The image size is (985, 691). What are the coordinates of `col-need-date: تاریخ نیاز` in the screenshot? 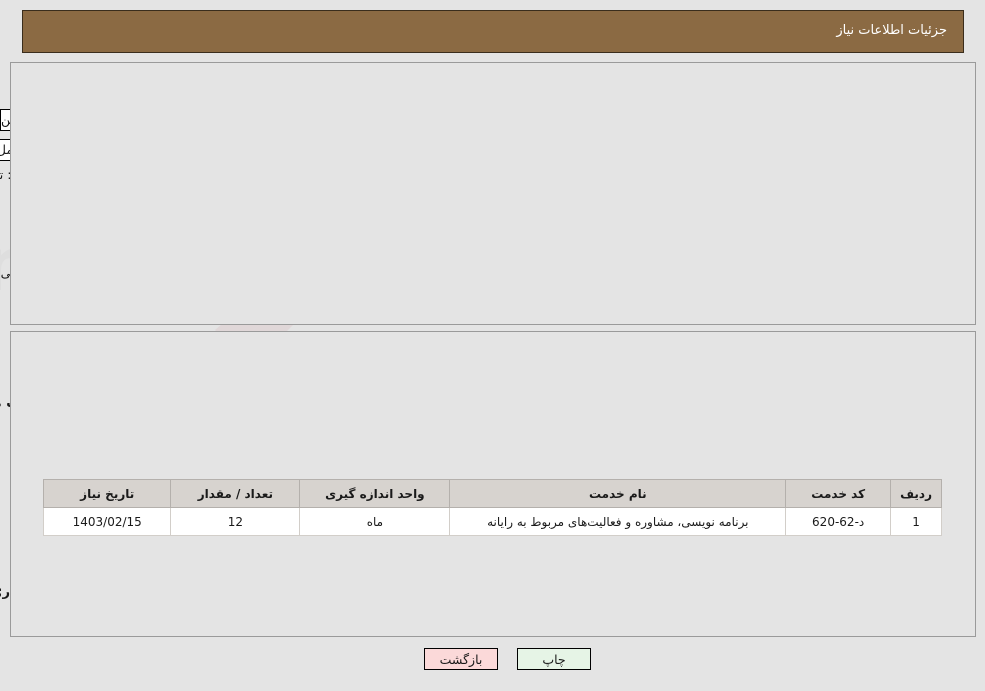 It's located at (107, 493).